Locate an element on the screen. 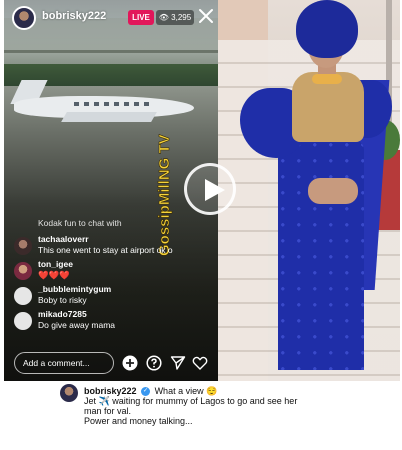 The image size is (402, 450). caption-username: bobrisky222 is located at coordinates (110, 391).